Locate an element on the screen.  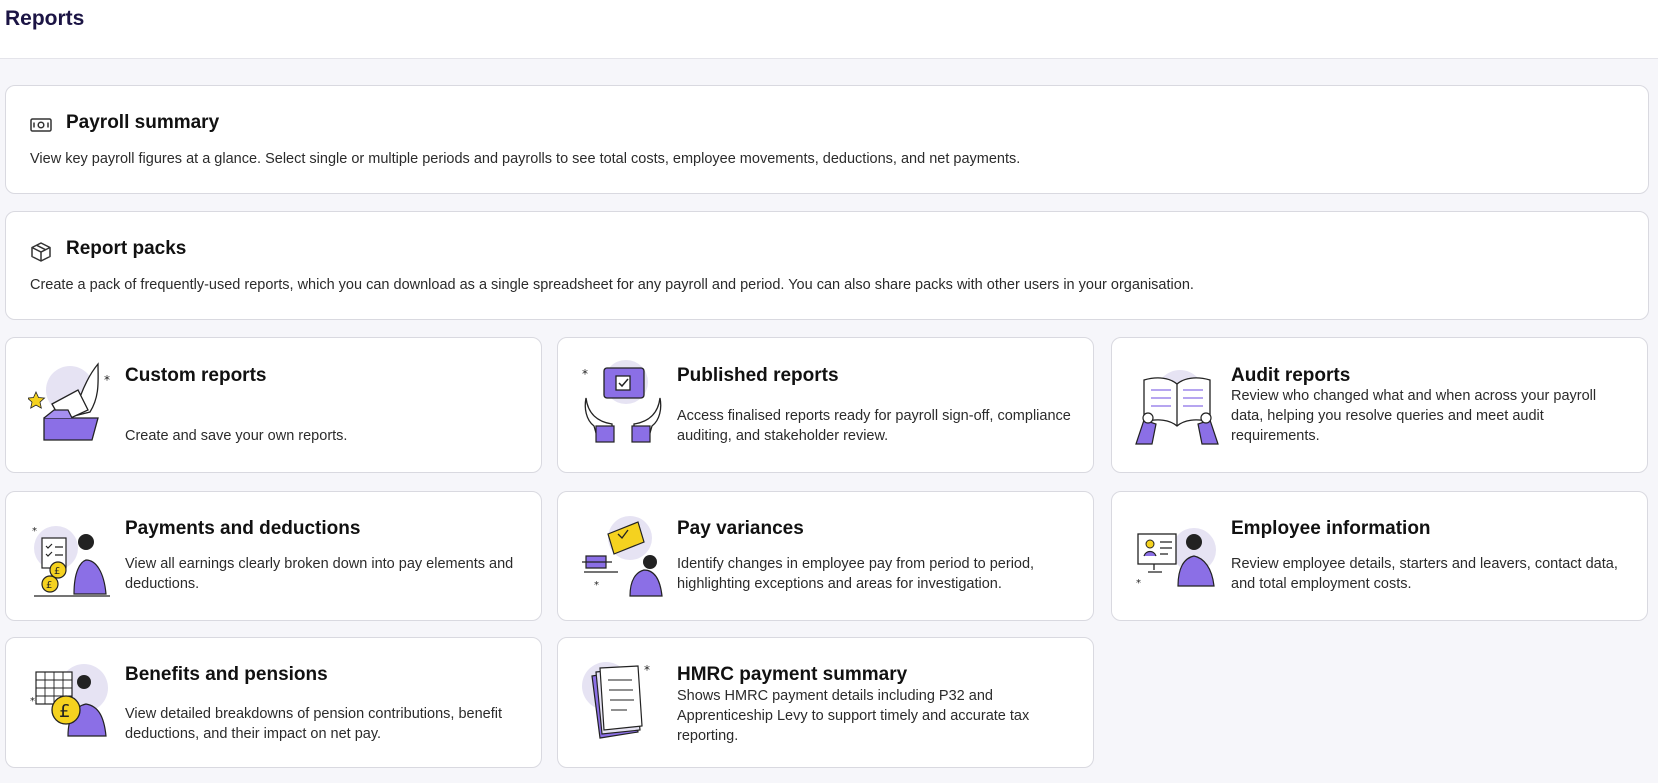
page-title: Reports is located at coordinates (45, 18).